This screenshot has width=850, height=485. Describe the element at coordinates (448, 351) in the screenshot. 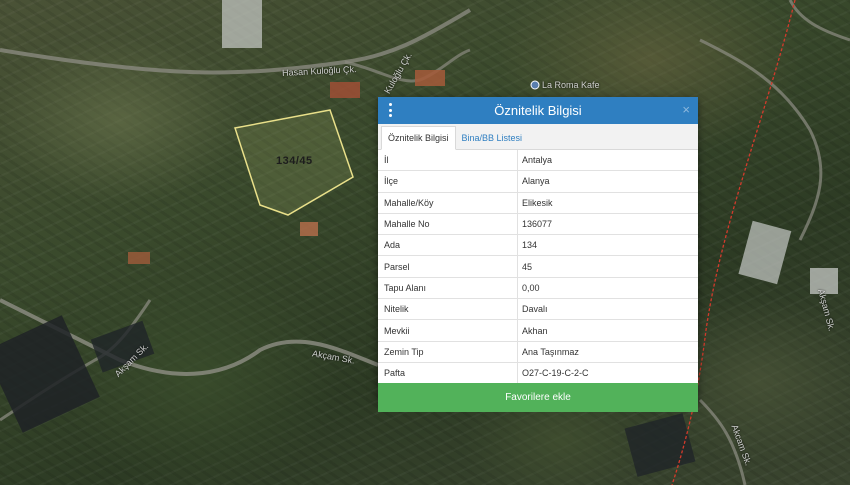

I see `row-key: Zemin Tip` at that location.